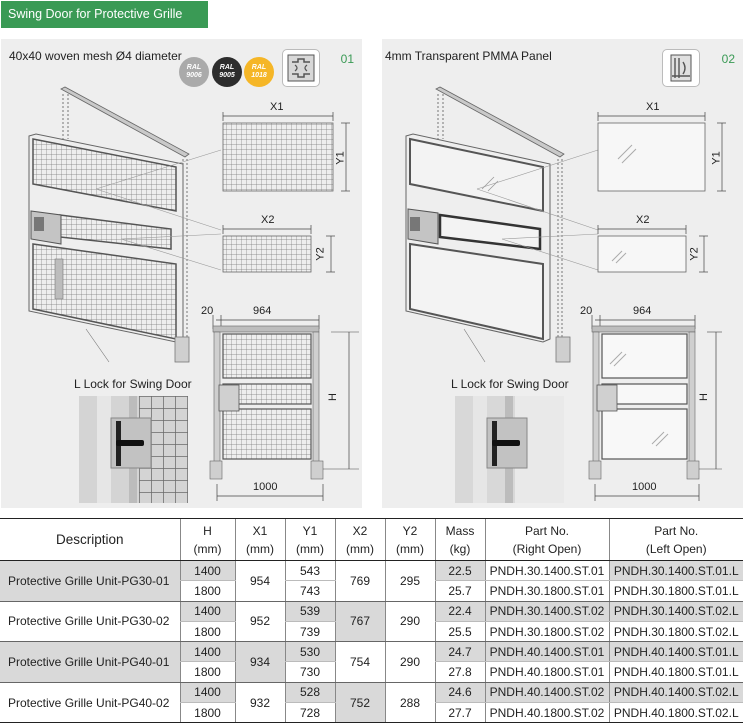  I want to click on ral-9005-badge: RAL 9005, so click(227, 72).